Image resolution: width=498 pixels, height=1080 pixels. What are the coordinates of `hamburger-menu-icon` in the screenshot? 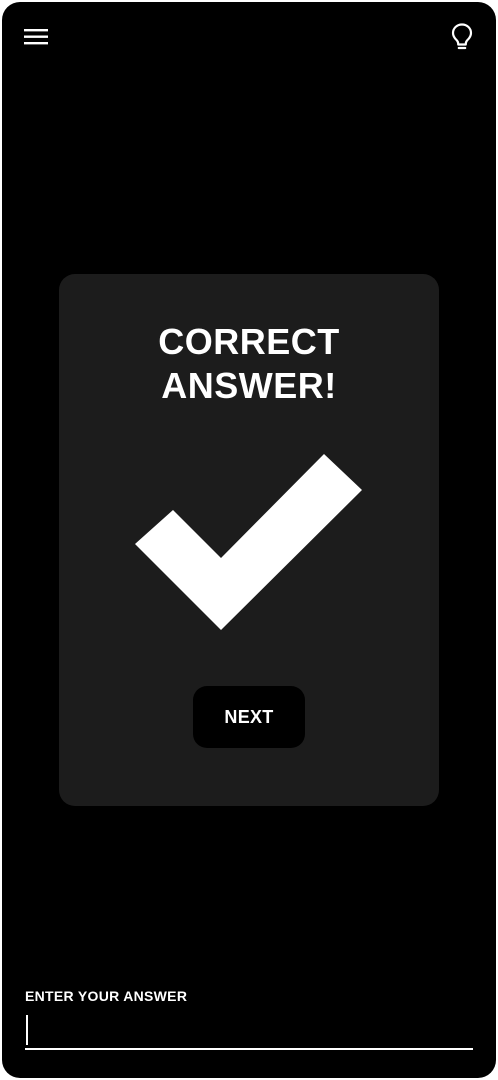 It's located at (37, 37).